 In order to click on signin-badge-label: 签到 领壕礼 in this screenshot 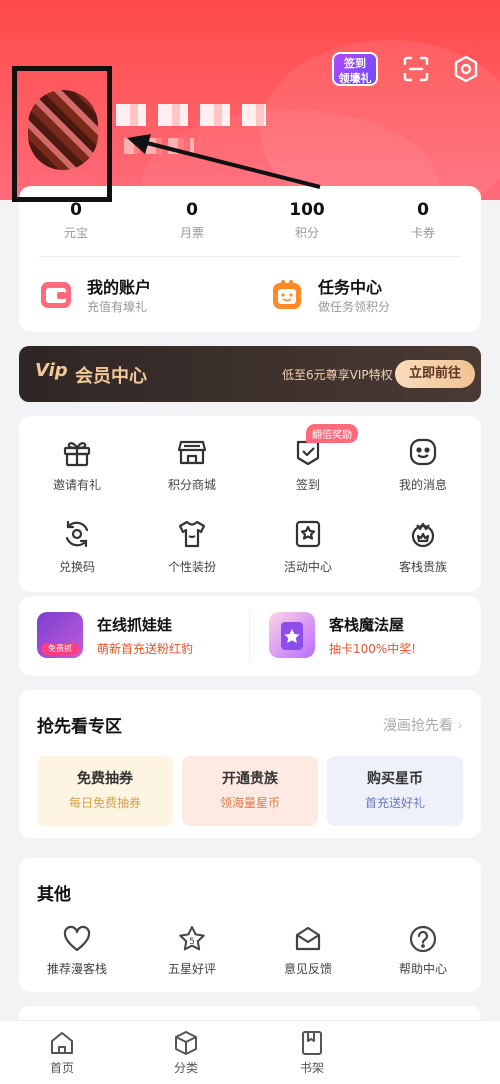, I will do `click(355, 71)`.